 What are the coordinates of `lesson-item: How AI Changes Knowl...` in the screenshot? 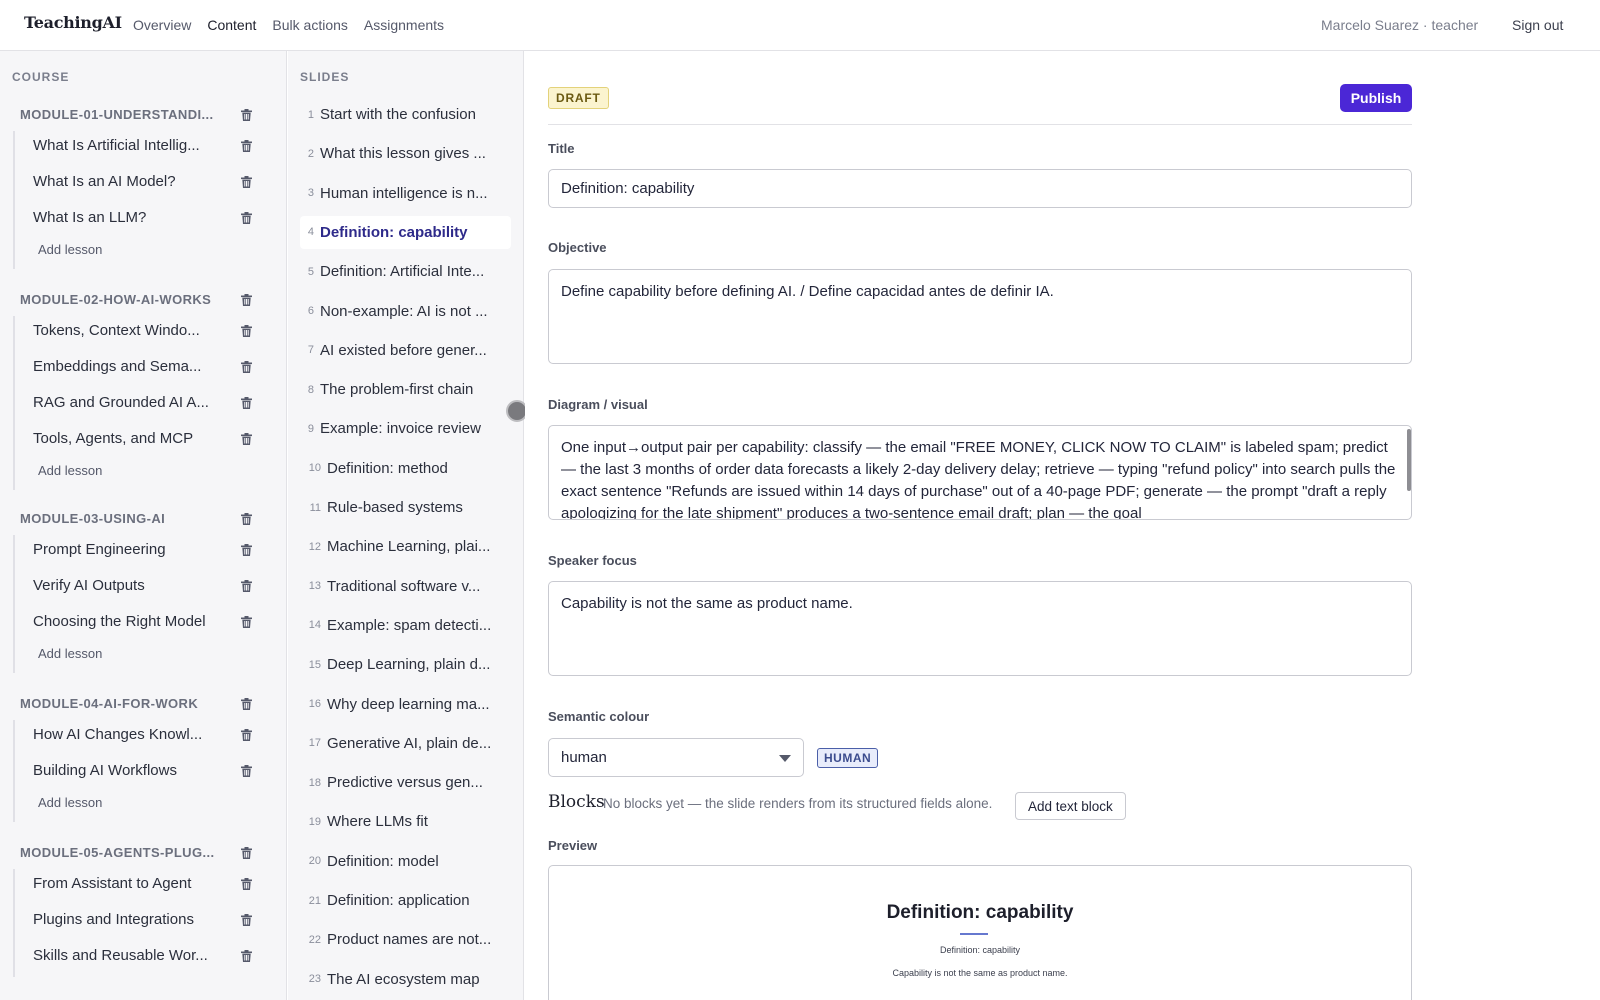 It's located at (124, 734).